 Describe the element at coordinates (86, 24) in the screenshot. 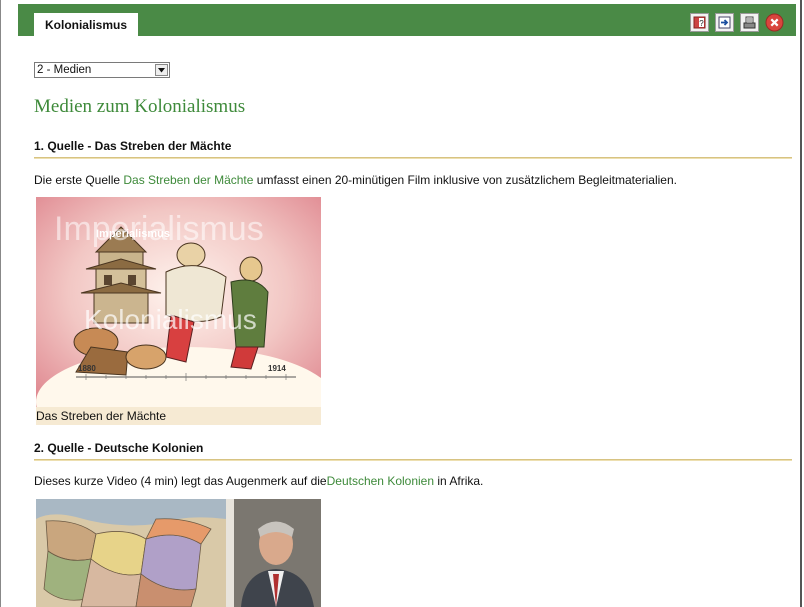

I see `tab-kolonialismus: Kolonialismus` at that location.